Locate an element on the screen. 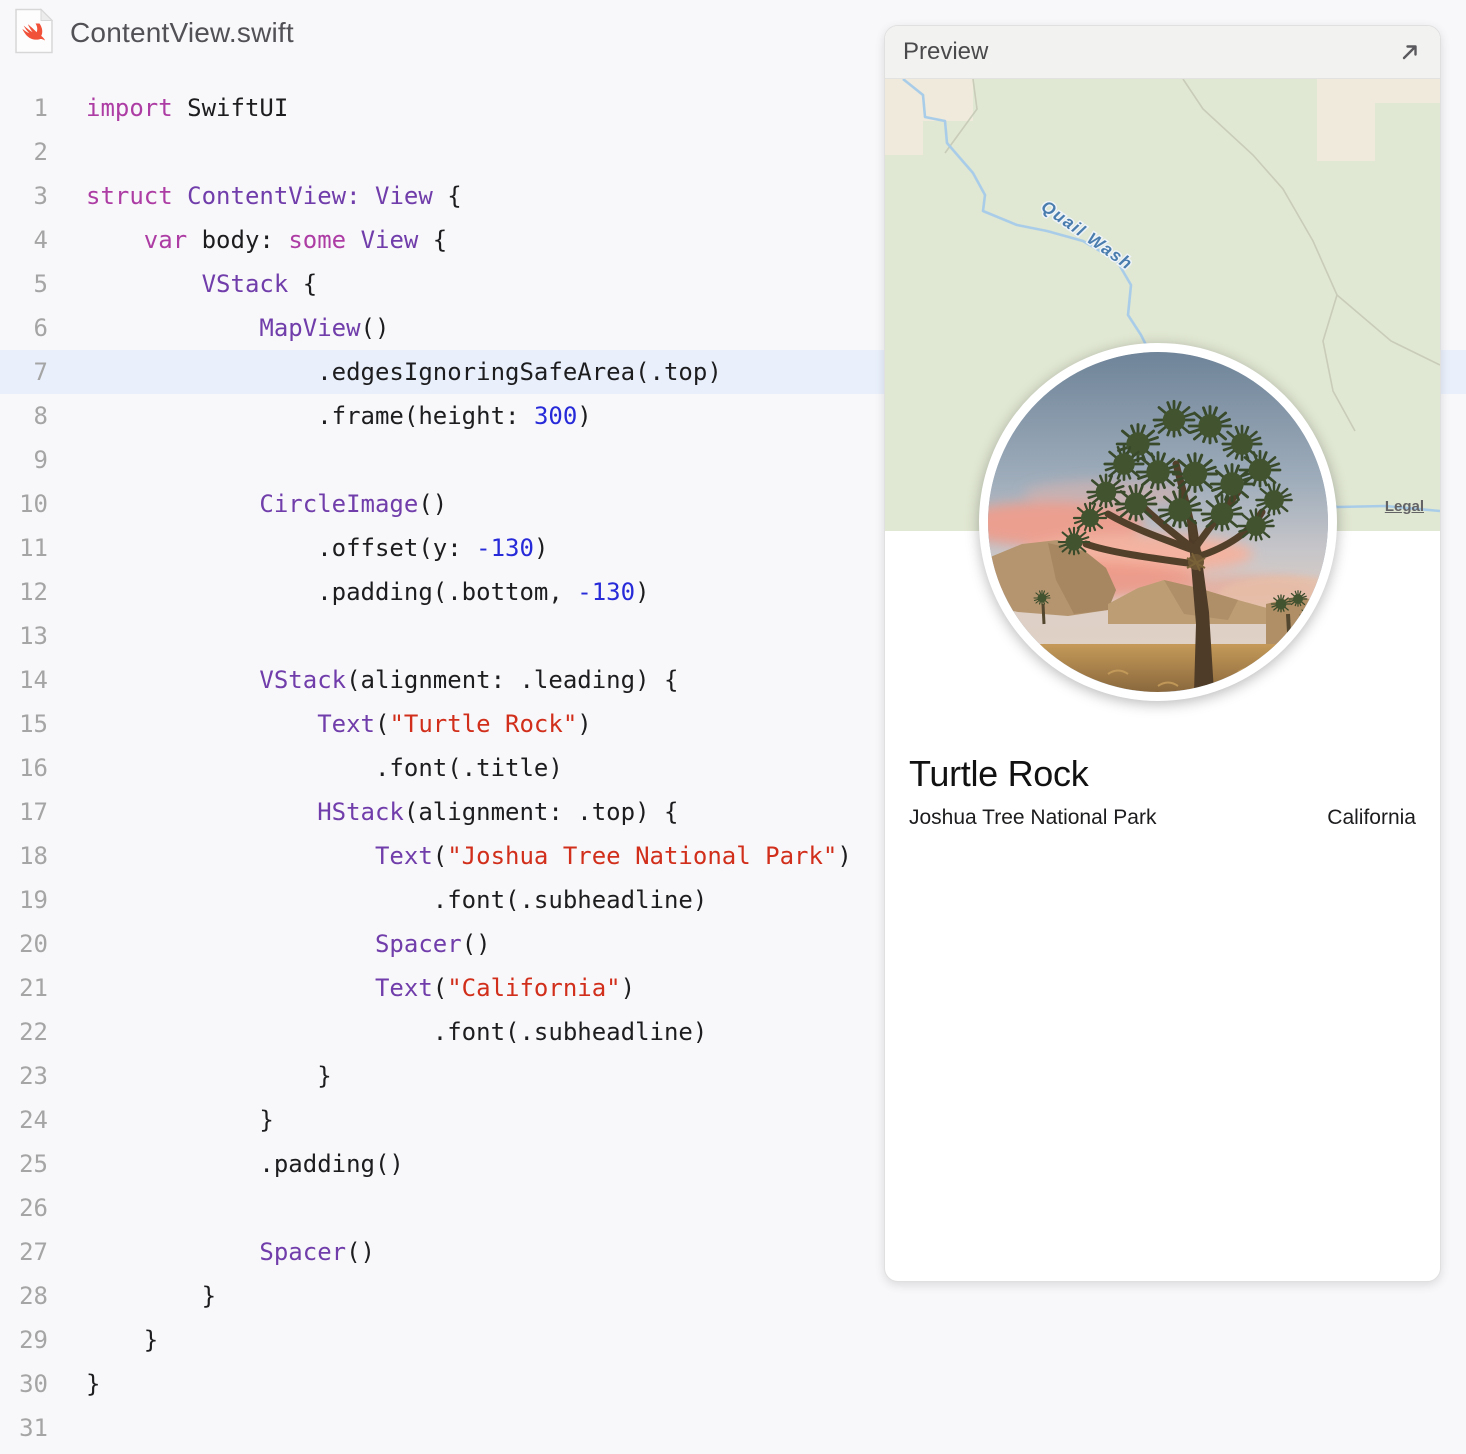 This screenshot has width=1466, height=1454. line-number: 16 is located at coordinates (33, 768).